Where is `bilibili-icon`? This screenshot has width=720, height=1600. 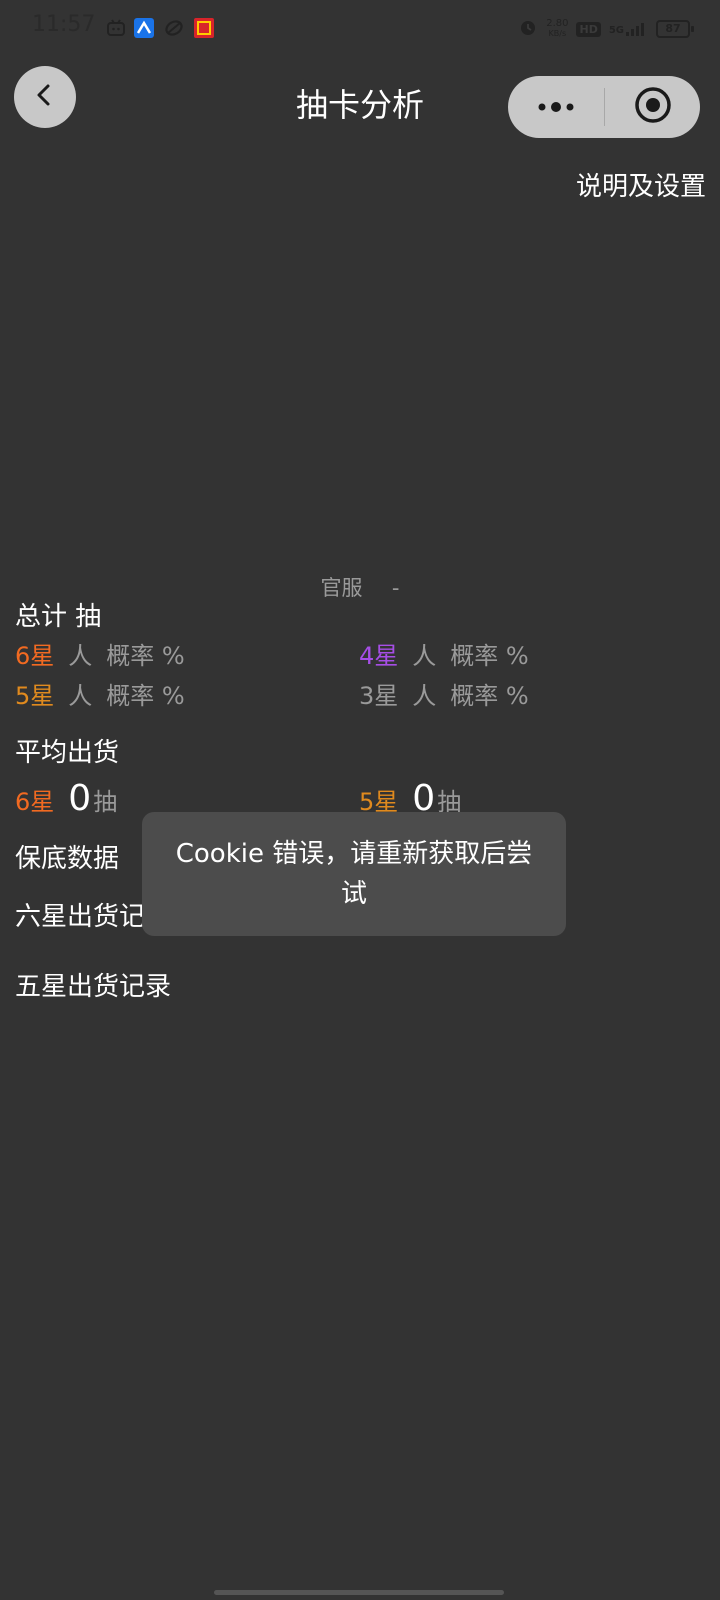 bilibili-icon is located at coordinates (116, 28).